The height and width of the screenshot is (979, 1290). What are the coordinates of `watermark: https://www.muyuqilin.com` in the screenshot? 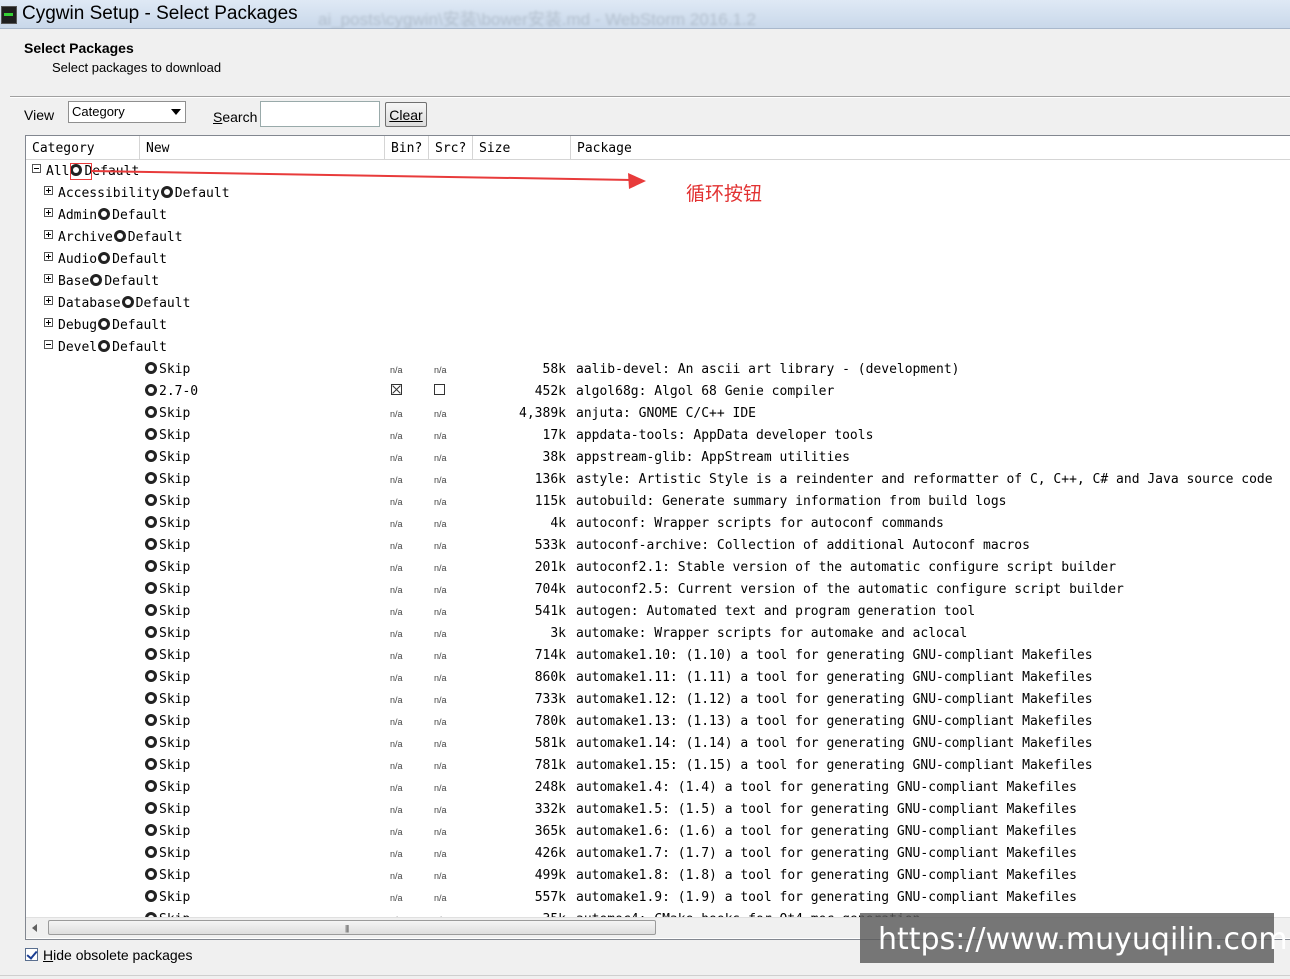 It's located at (1074, 938).